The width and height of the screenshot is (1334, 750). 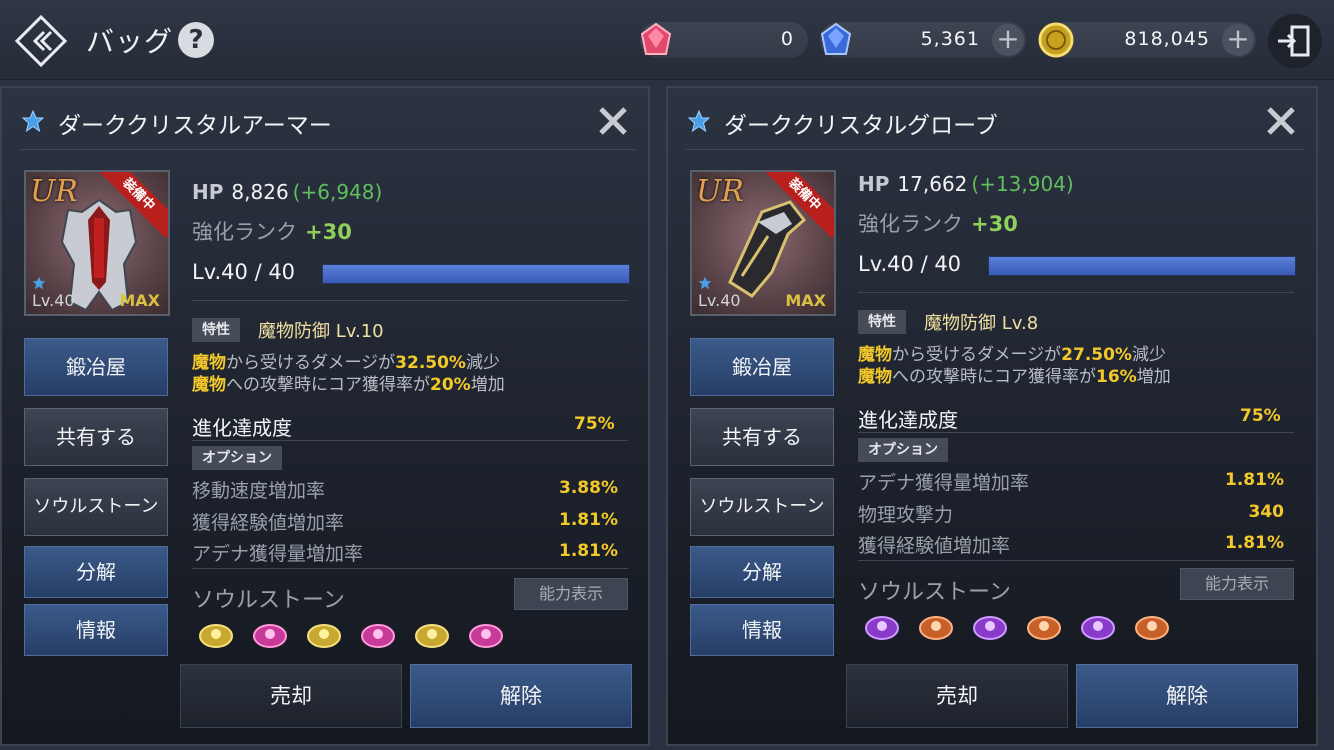 What do you see at coordinates (41, 41) in the screenshot?
I see `back-icon` at bounding box center [41, 41].